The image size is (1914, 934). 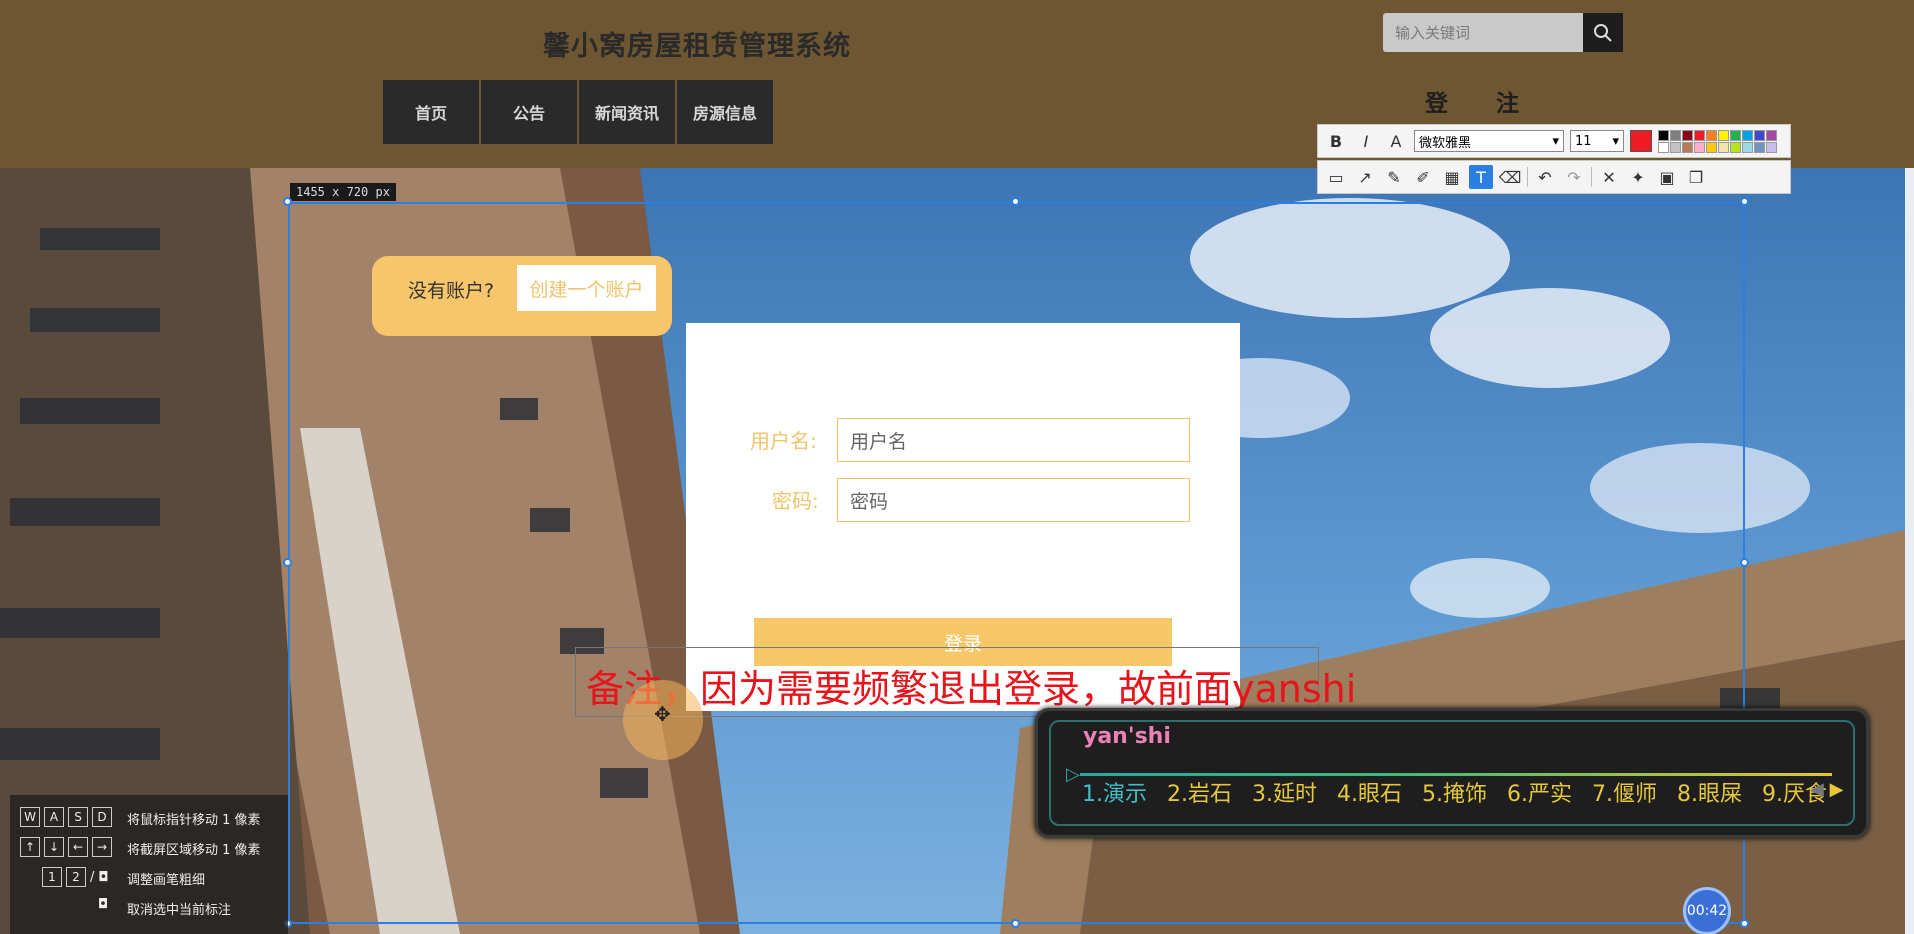 What do you see at coordinates (1591, 177) in the screenshot?
I see `toolbar-divider` at bounding box center [1591, 177].